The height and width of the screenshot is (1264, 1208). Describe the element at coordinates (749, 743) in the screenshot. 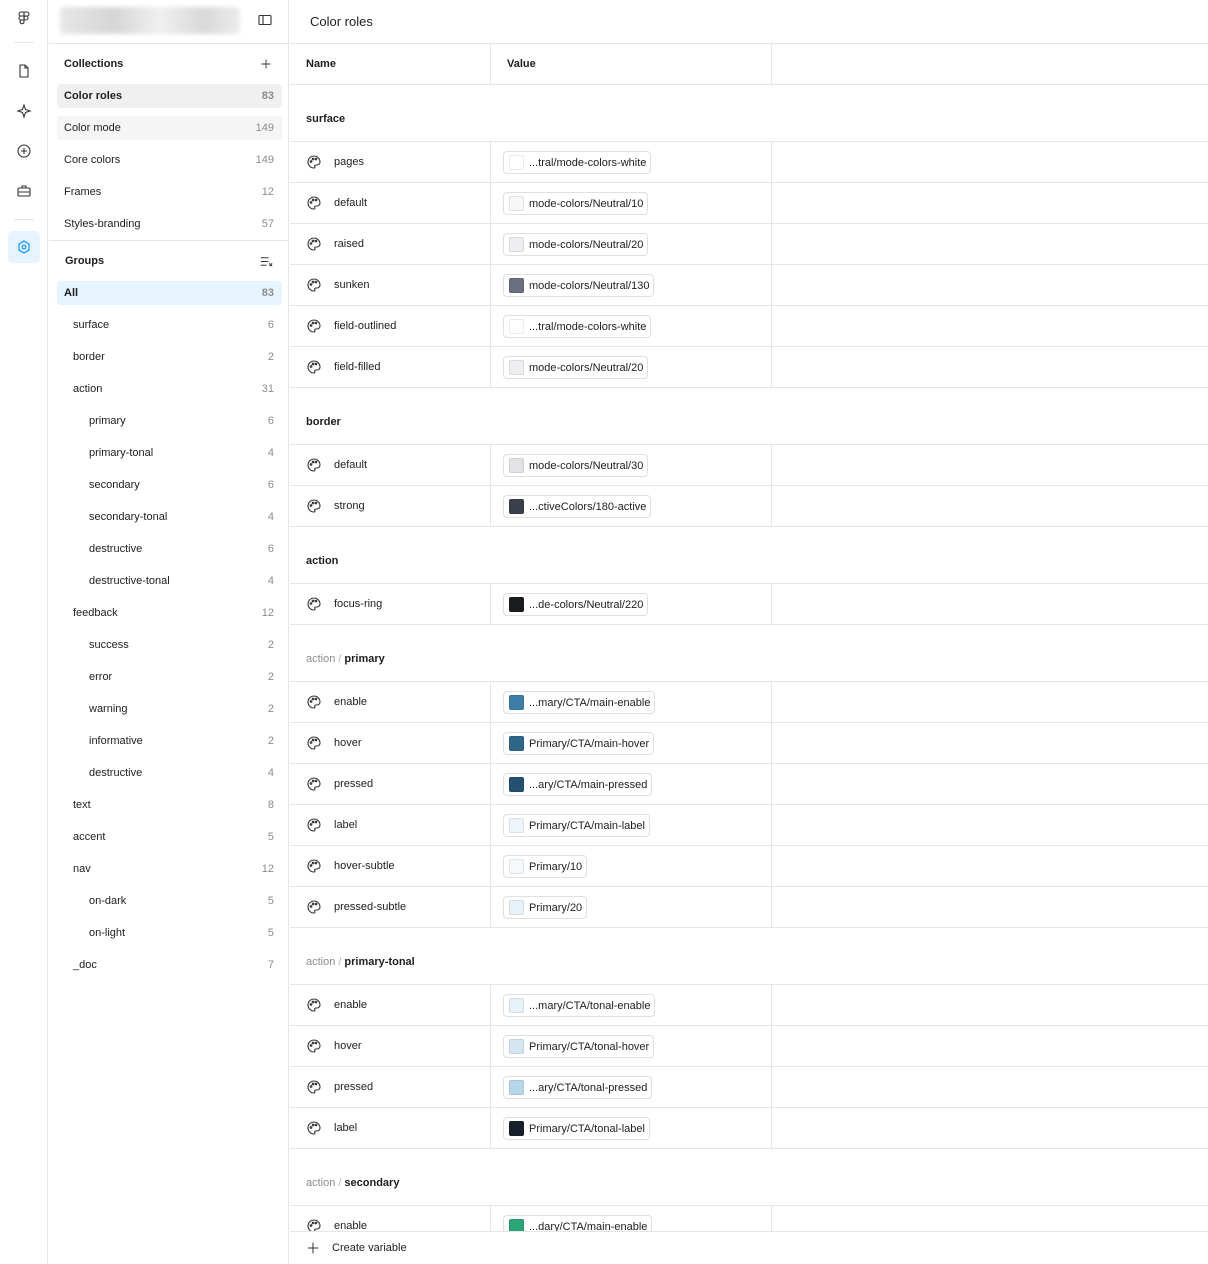

I see `variable-row: hover Primary/CTA/main-hover` at that location.